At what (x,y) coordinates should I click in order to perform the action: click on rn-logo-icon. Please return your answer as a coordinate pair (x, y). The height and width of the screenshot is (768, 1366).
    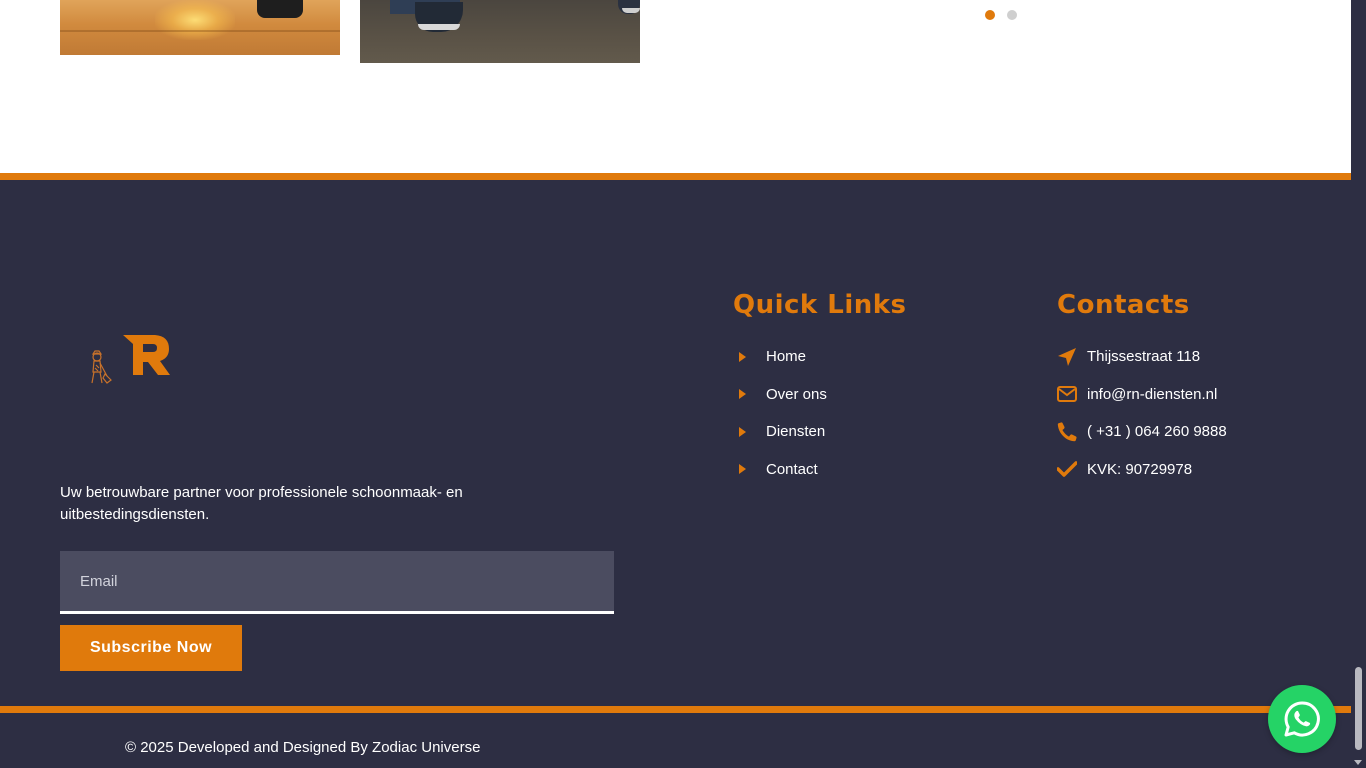
    Looking at the image, I should click on (130, 359).